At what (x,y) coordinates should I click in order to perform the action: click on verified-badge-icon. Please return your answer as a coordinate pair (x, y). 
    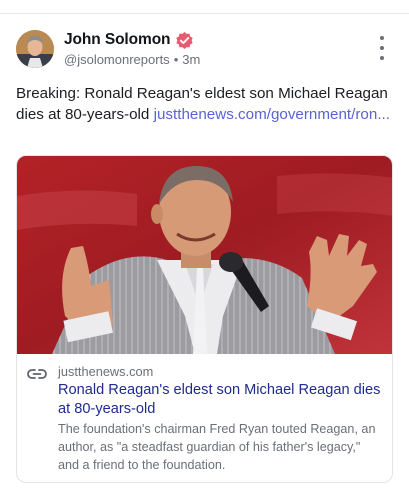
    Looking at the image, I should click on (185, 40).